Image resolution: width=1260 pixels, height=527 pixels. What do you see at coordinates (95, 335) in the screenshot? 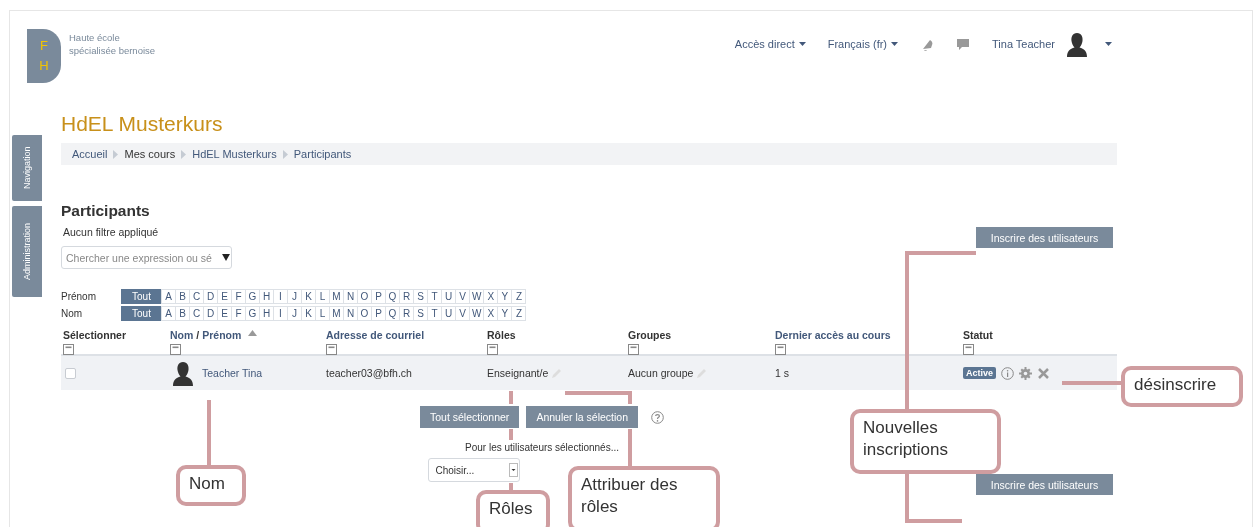
I see `column-header: Sélectionner` at bounding box center [95, 335].